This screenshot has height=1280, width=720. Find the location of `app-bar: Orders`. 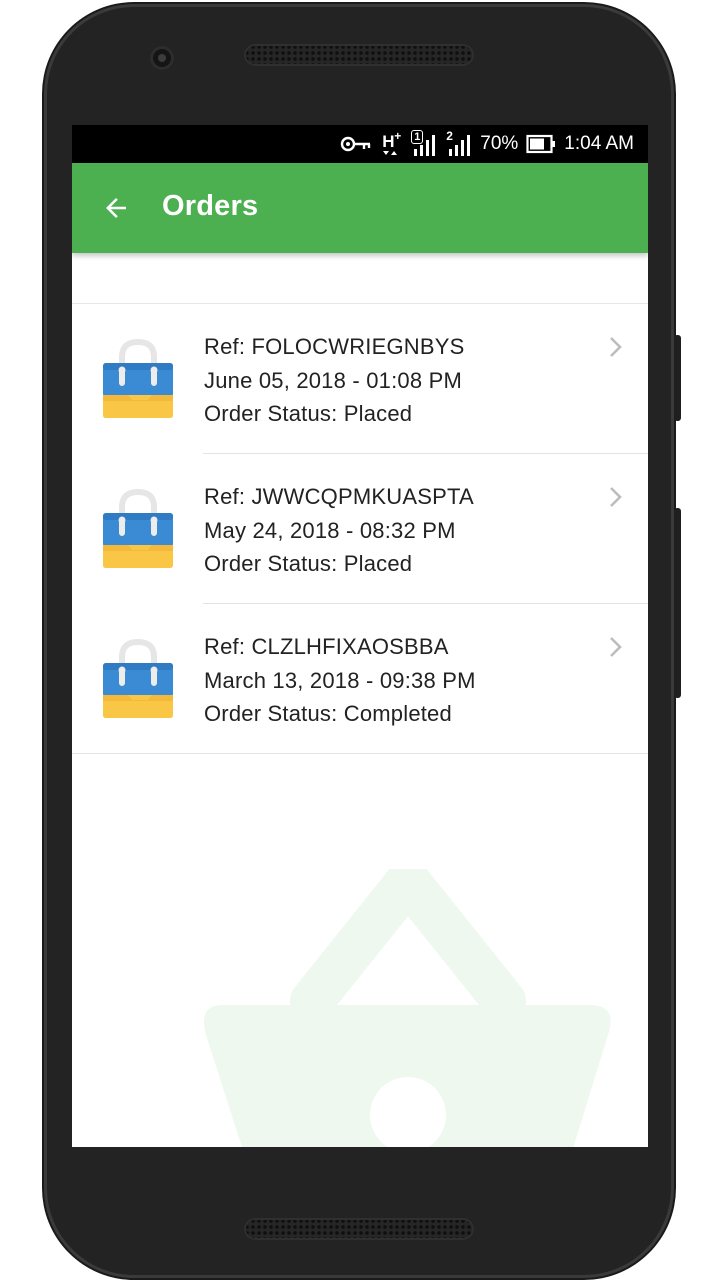

app-bar: Orders is located at coordinates (360, 208).